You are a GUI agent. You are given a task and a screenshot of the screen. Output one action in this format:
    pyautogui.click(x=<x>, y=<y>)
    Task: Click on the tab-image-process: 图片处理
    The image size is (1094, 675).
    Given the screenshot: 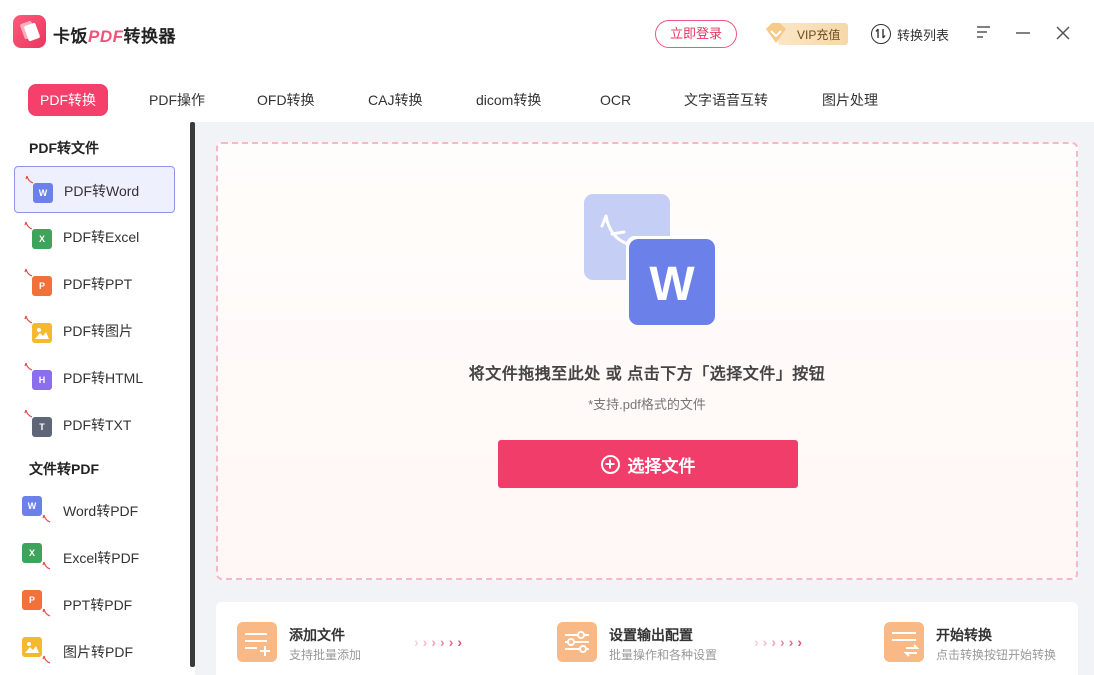 What is the action you would take?
    pyautogui.click(x=850, y=100)
    